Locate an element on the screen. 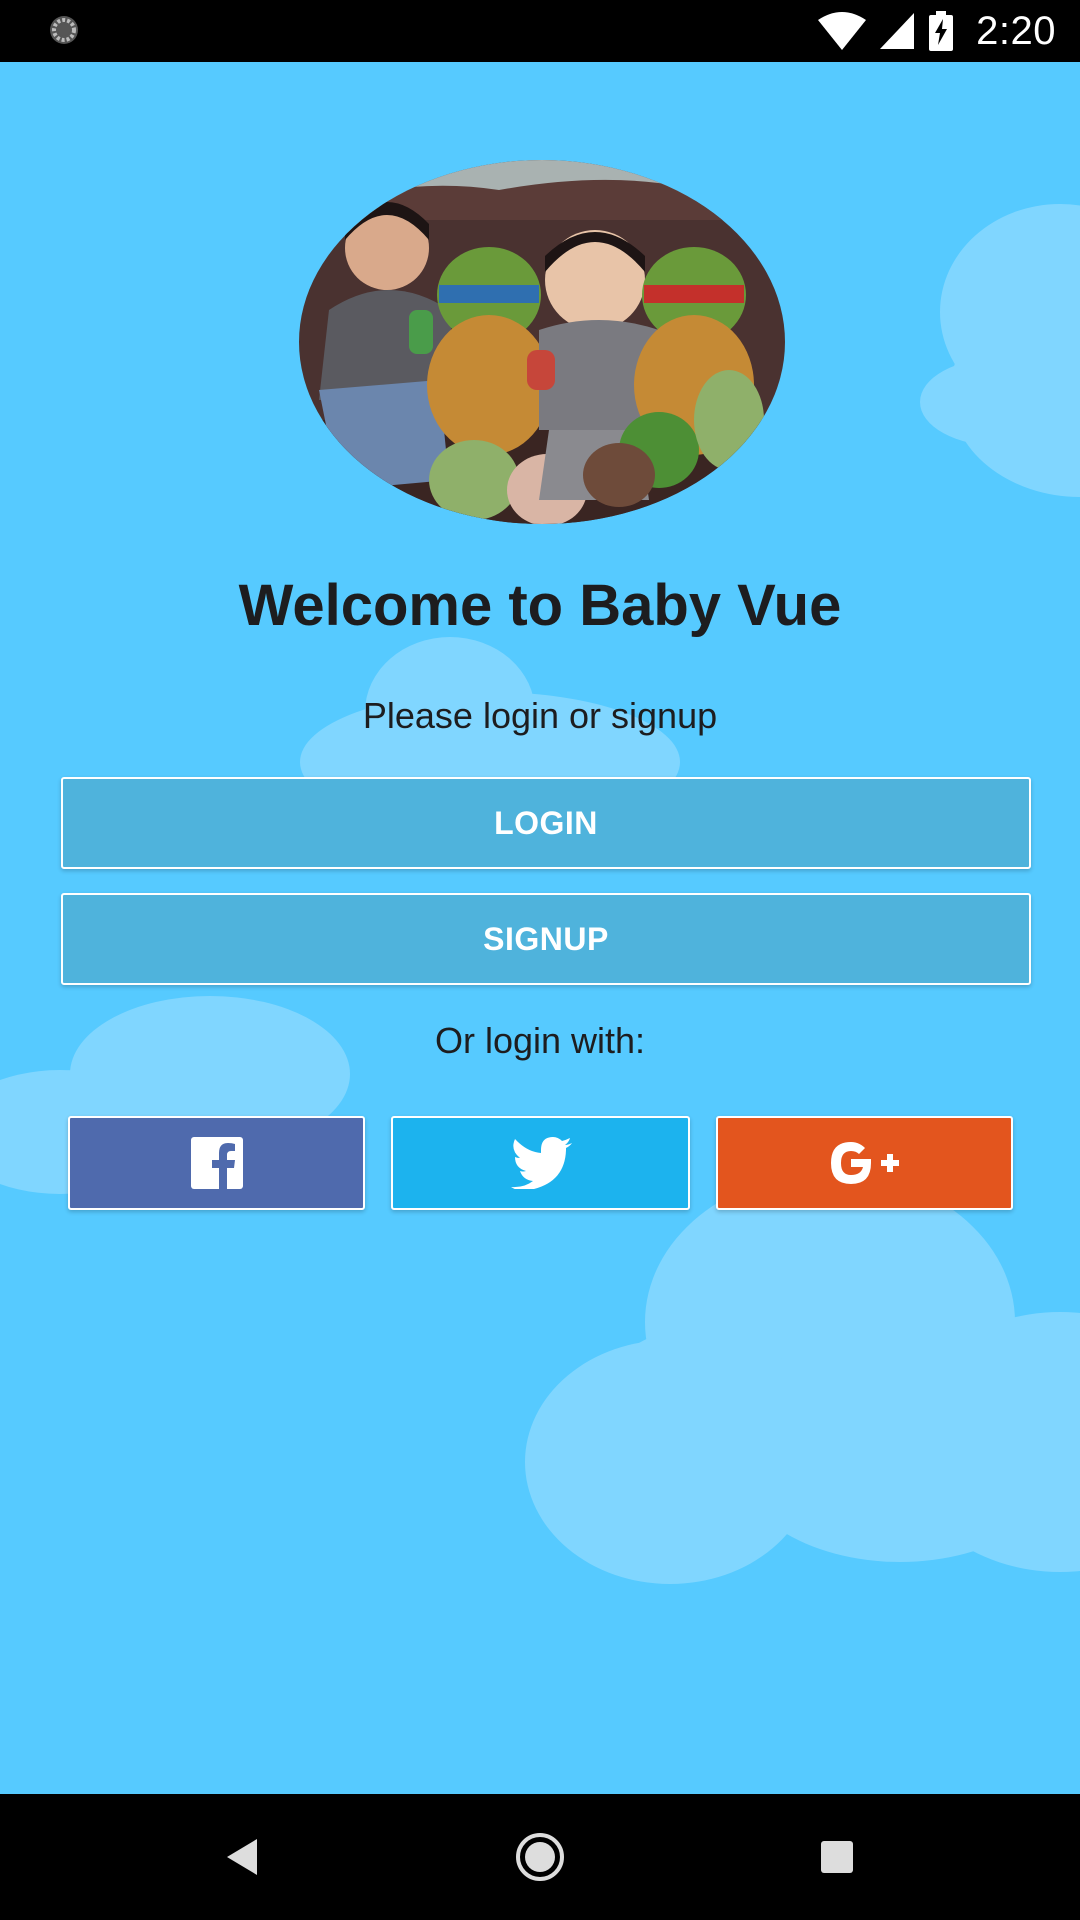  cell-signal-icon is located at coordinates (897, 31).